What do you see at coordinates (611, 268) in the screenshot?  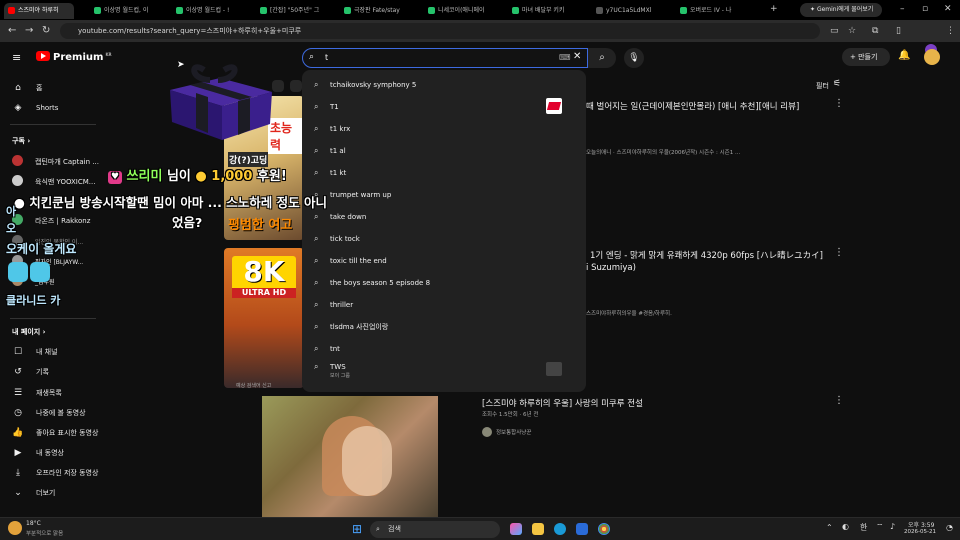 I see `video-title-line2: i Suzumiya)` at bounding box center [611, 268].